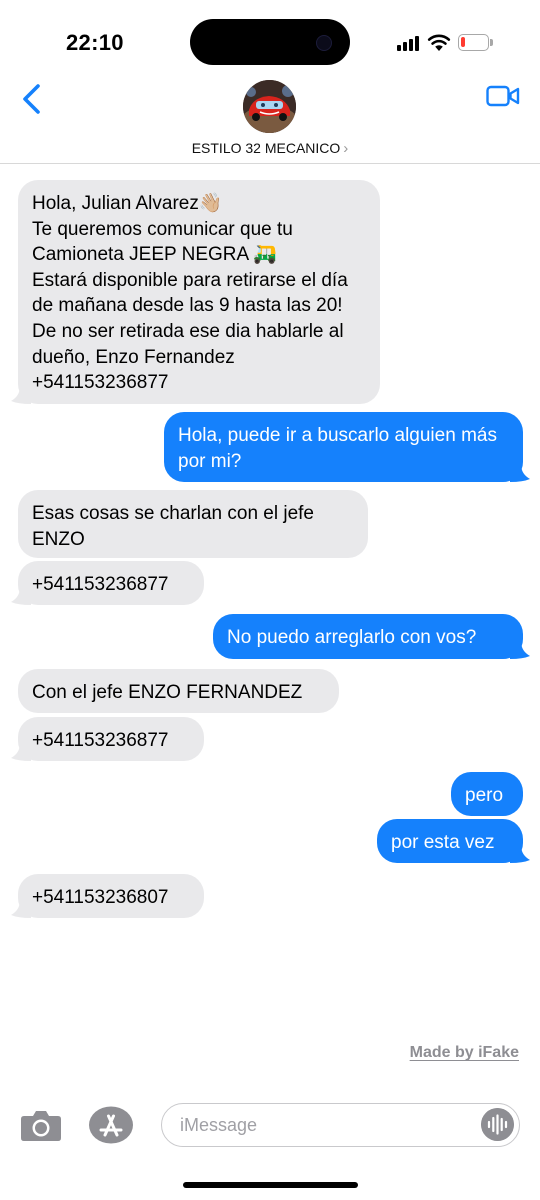 The width and height of the screenshot is (540, 1200). What do you see at coordinates (167, 692) in the screenshot?
I see `message-text: Con el jefe ENZO FERNANDEZ` at bounding box center [167, 692].